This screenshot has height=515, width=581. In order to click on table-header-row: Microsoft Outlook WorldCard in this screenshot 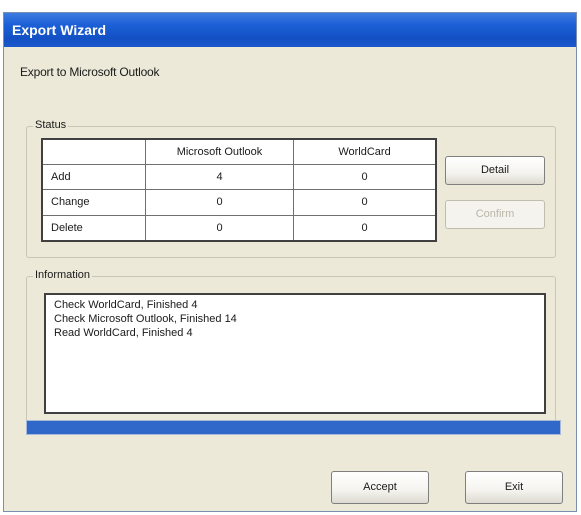, I will do `click(239, 152)`.